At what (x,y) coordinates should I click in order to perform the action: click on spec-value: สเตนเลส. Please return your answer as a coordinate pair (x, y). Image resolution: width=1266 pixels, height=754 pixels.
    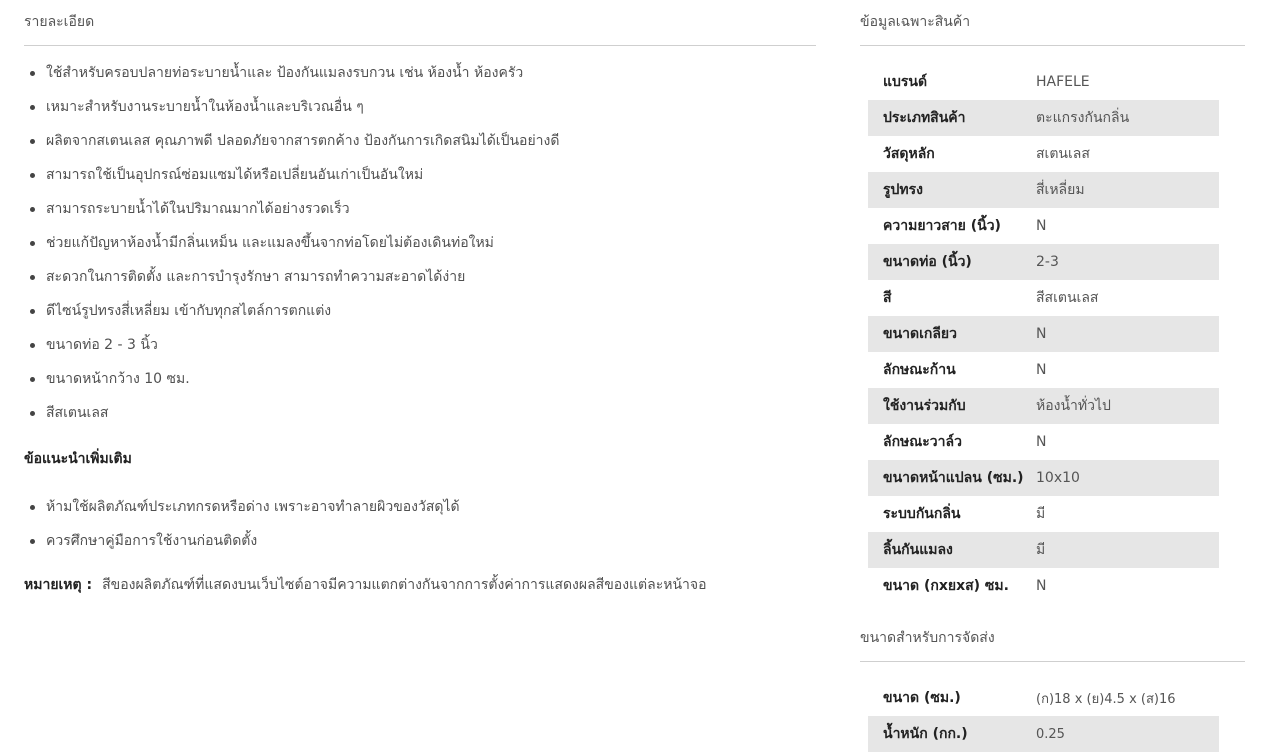
    Looking at the image, I should click on (1063, 154).